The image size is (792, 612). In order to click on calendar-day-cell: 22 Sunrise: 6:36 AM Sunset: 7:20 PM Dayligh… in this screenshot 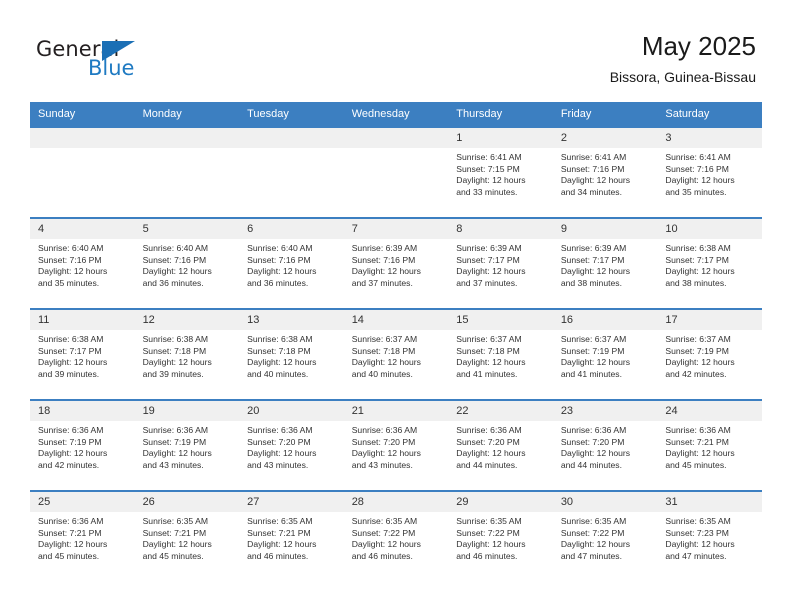, I will do `click(500, 445)`.